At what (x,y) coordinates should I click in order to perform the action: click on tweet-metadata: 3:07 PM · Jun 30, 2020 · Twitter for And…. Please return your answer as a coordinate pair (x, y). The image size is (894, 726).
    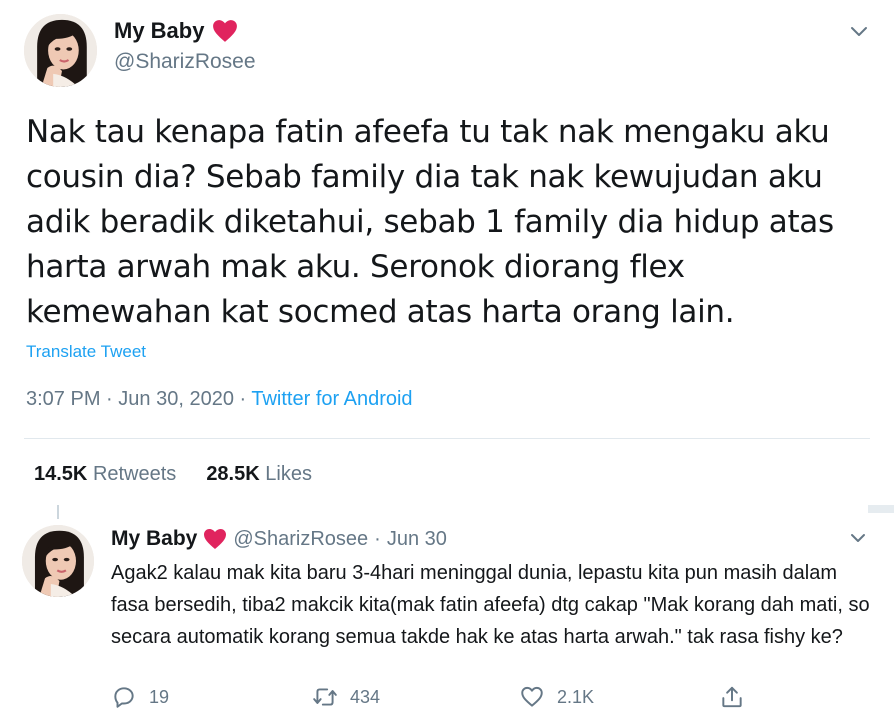
    Looking at the image, I should click on (219, 399).